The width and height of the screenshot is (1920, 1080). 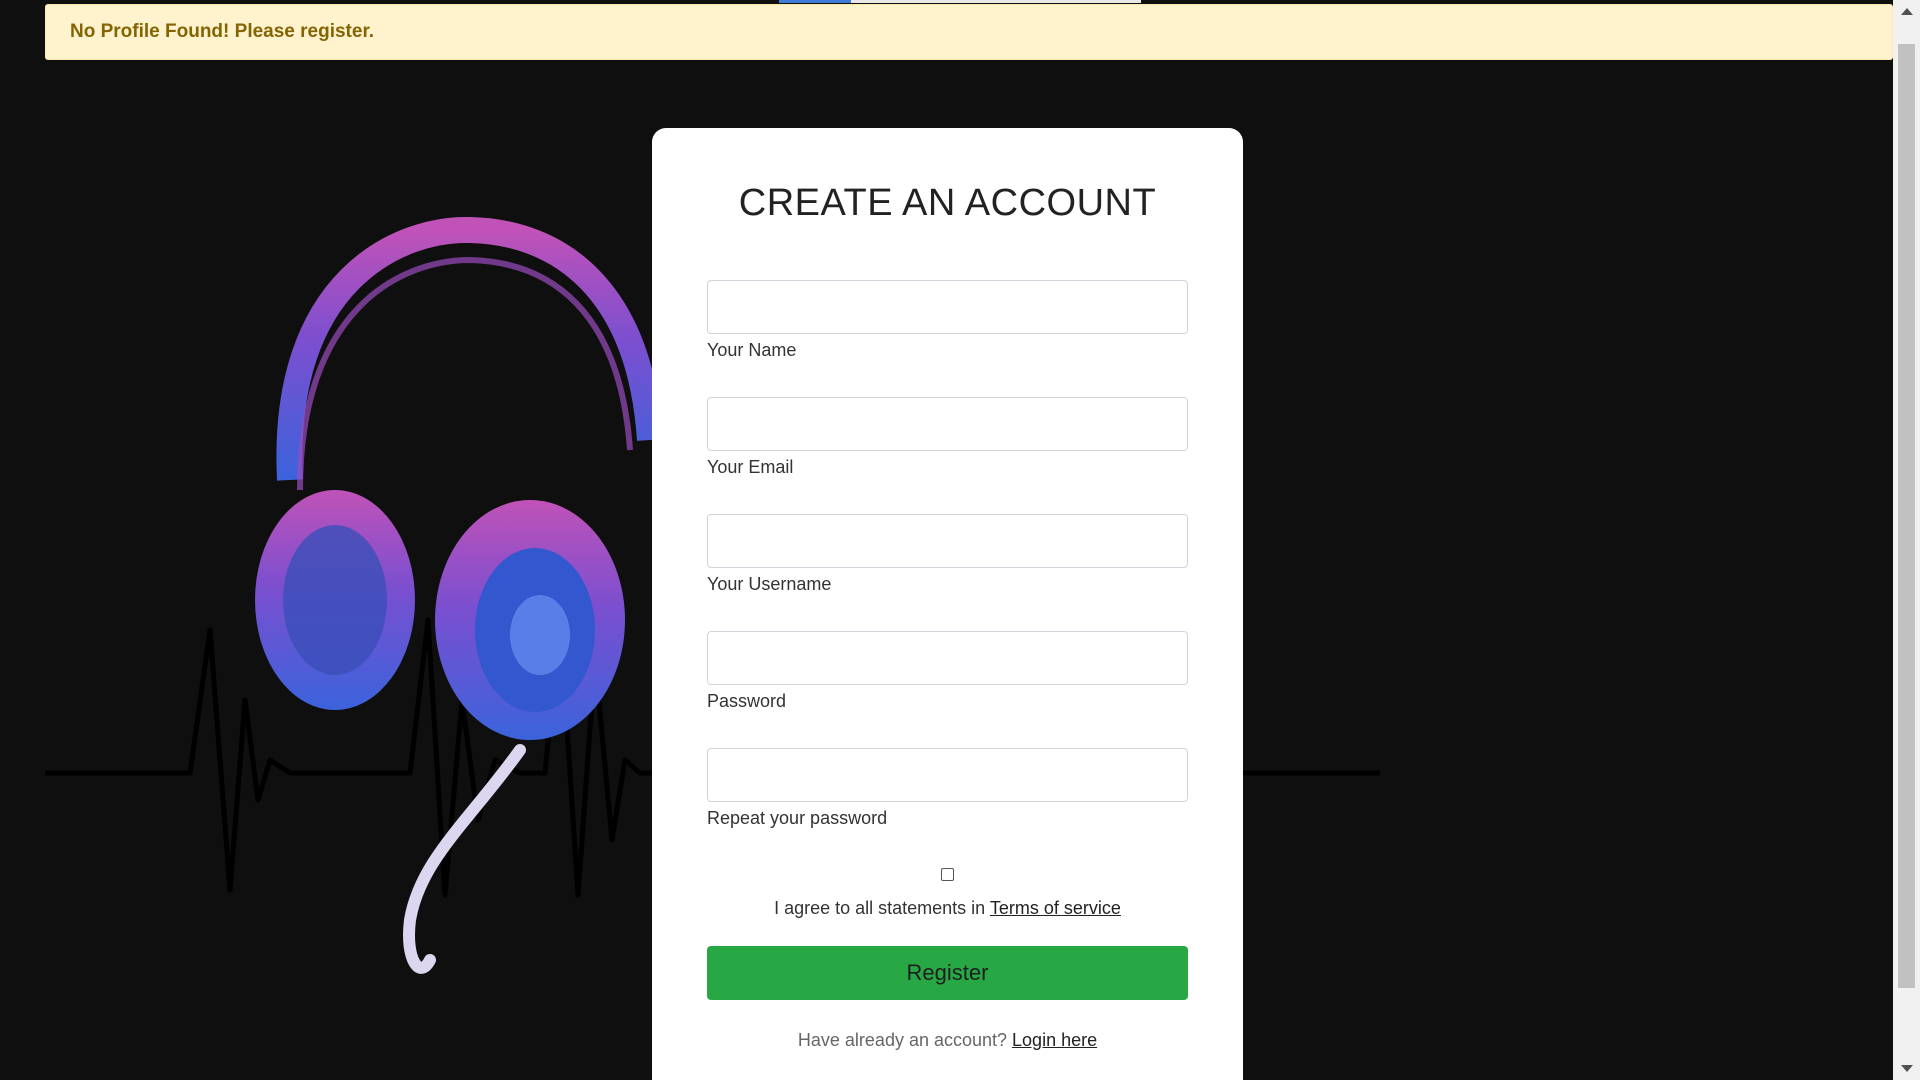 What do you see at coordinates (947, 658) in the screenshot?
I see `password-input` at bounding box center [947, 658].